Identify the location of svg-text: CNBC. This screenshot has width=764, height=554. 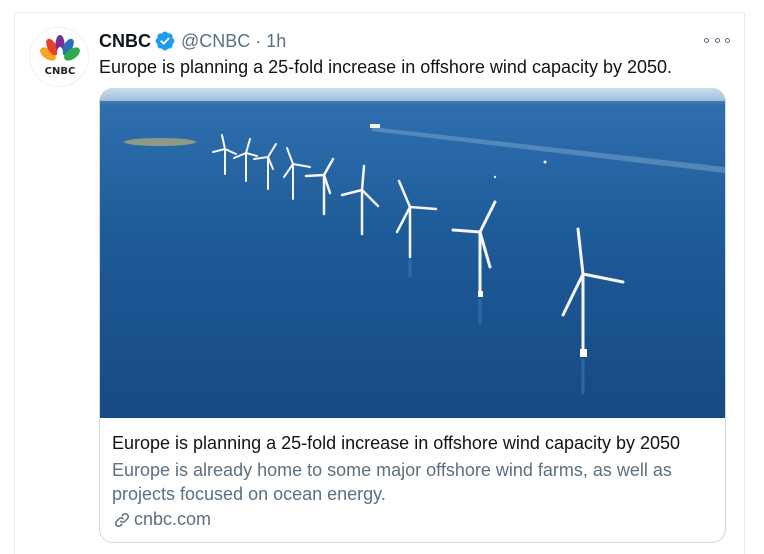
(60, 71).